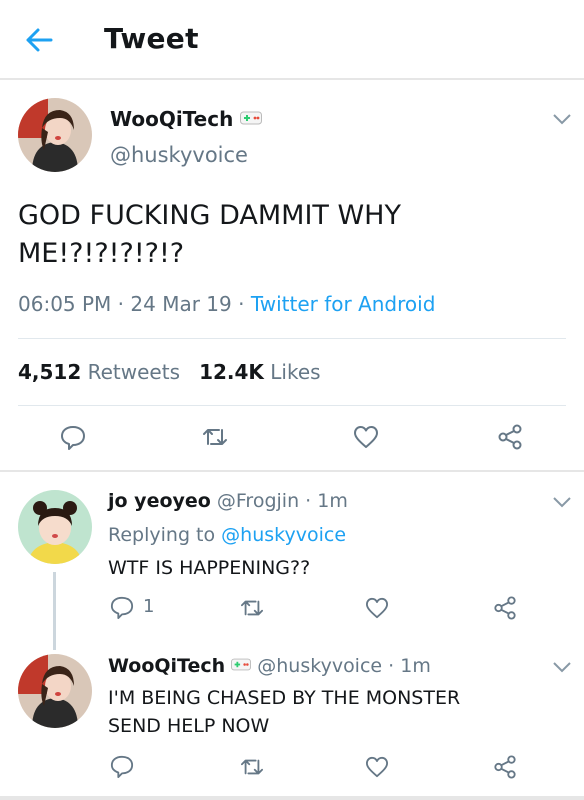 Image resolution: width=584 pixels, height=800 pixels. I want to click on replying-to-line: Replying to @huskyvoice, so click(227, 535).